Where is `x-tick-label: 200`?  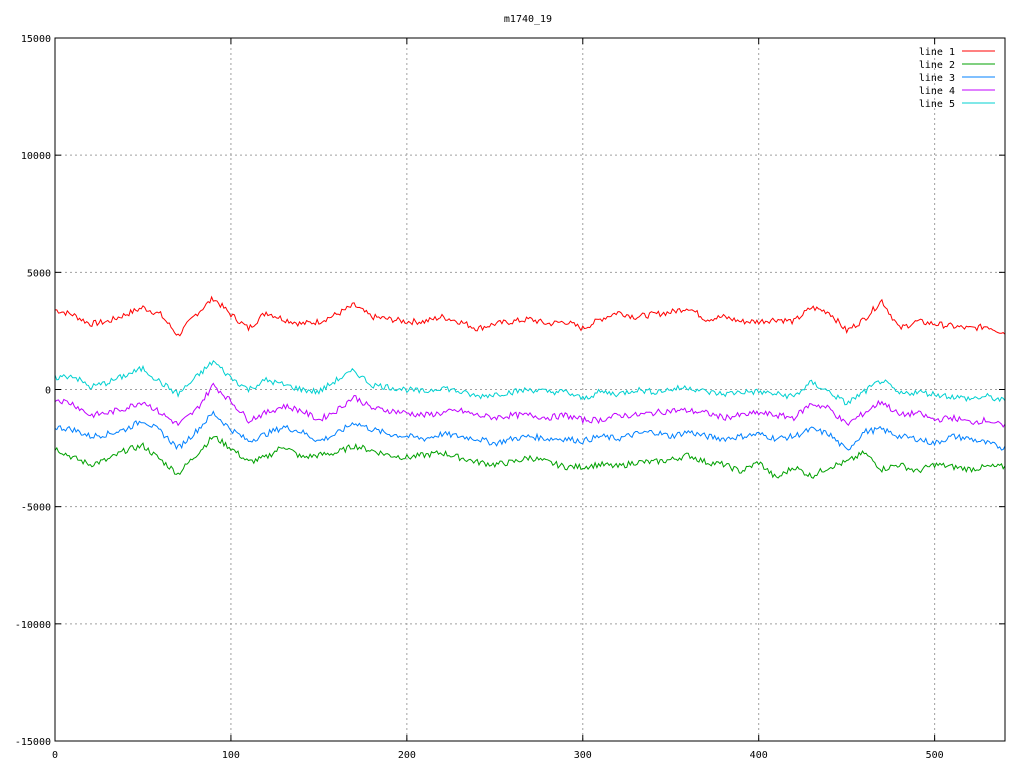
x-tick-label: 200 is located at coordinates (407, 755).